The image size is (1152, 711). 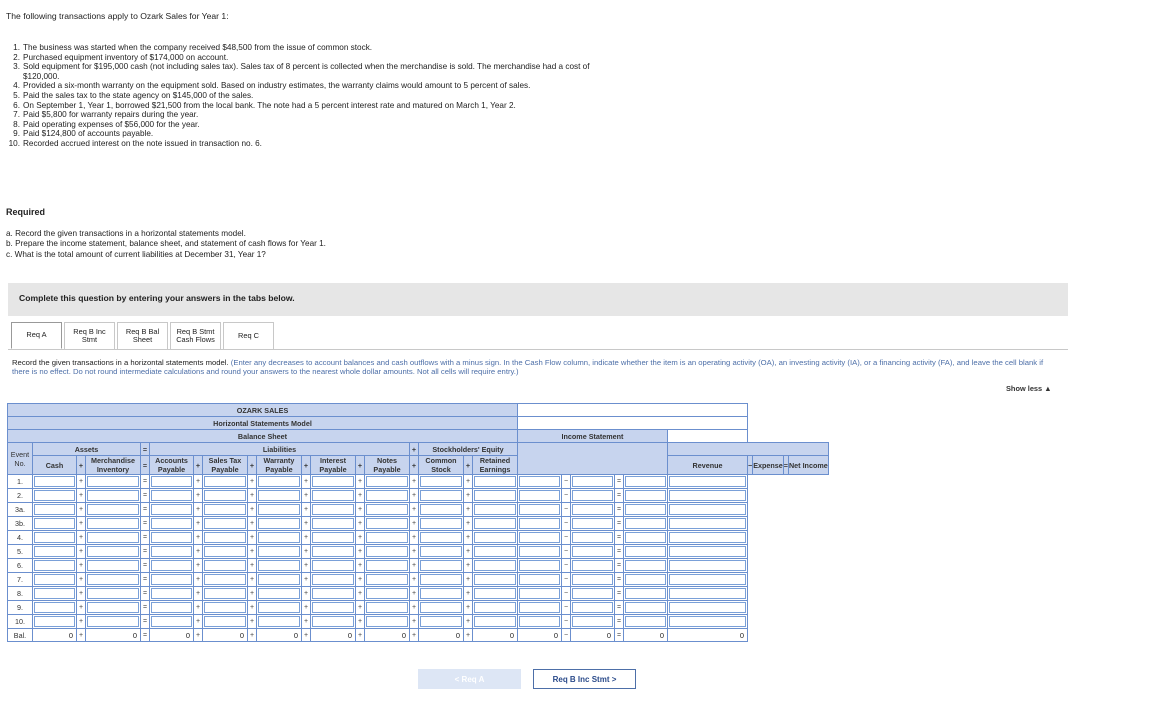 What do you see at coordinates (36, 335) in the screenshot?
I see `tab-req-a: Req A` at bounding box center [36, 335].